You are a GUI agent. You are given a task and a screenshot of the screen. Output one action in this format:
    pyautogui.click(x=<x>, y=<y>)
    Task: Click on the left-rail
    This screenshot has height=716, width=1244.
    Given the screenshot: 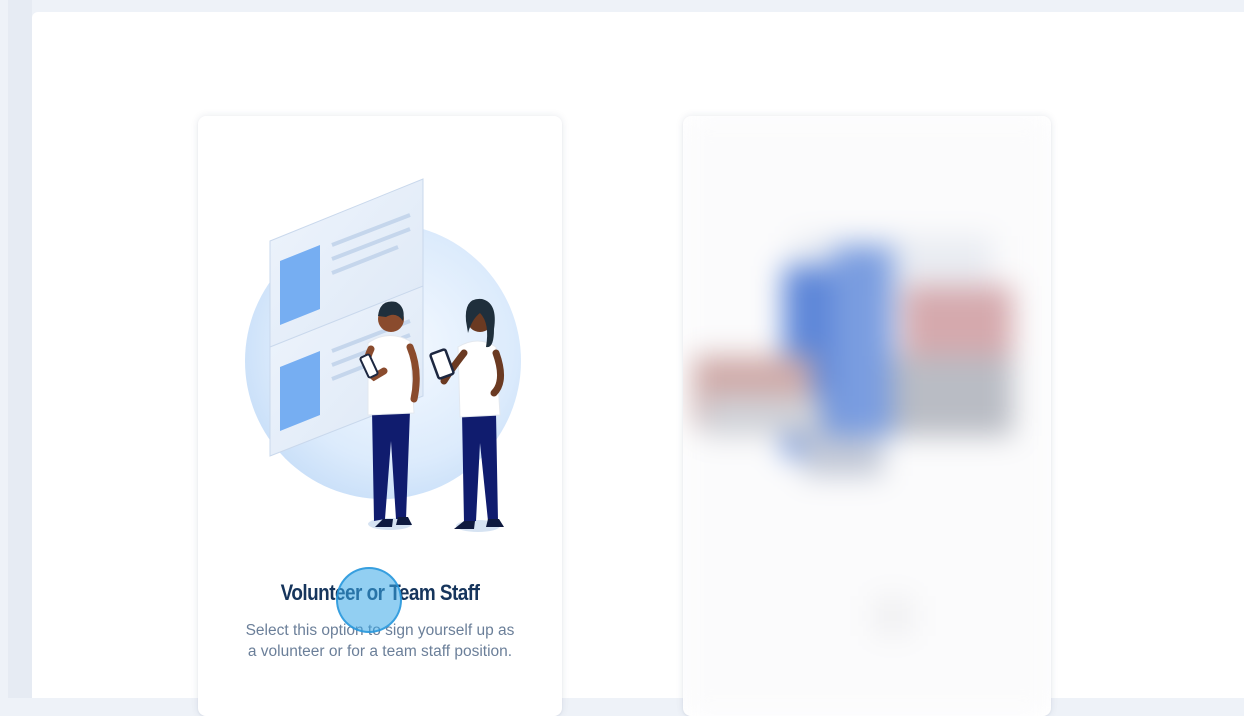 What is the action you would take?
    pyautogui.click(x=4, y=349)
    